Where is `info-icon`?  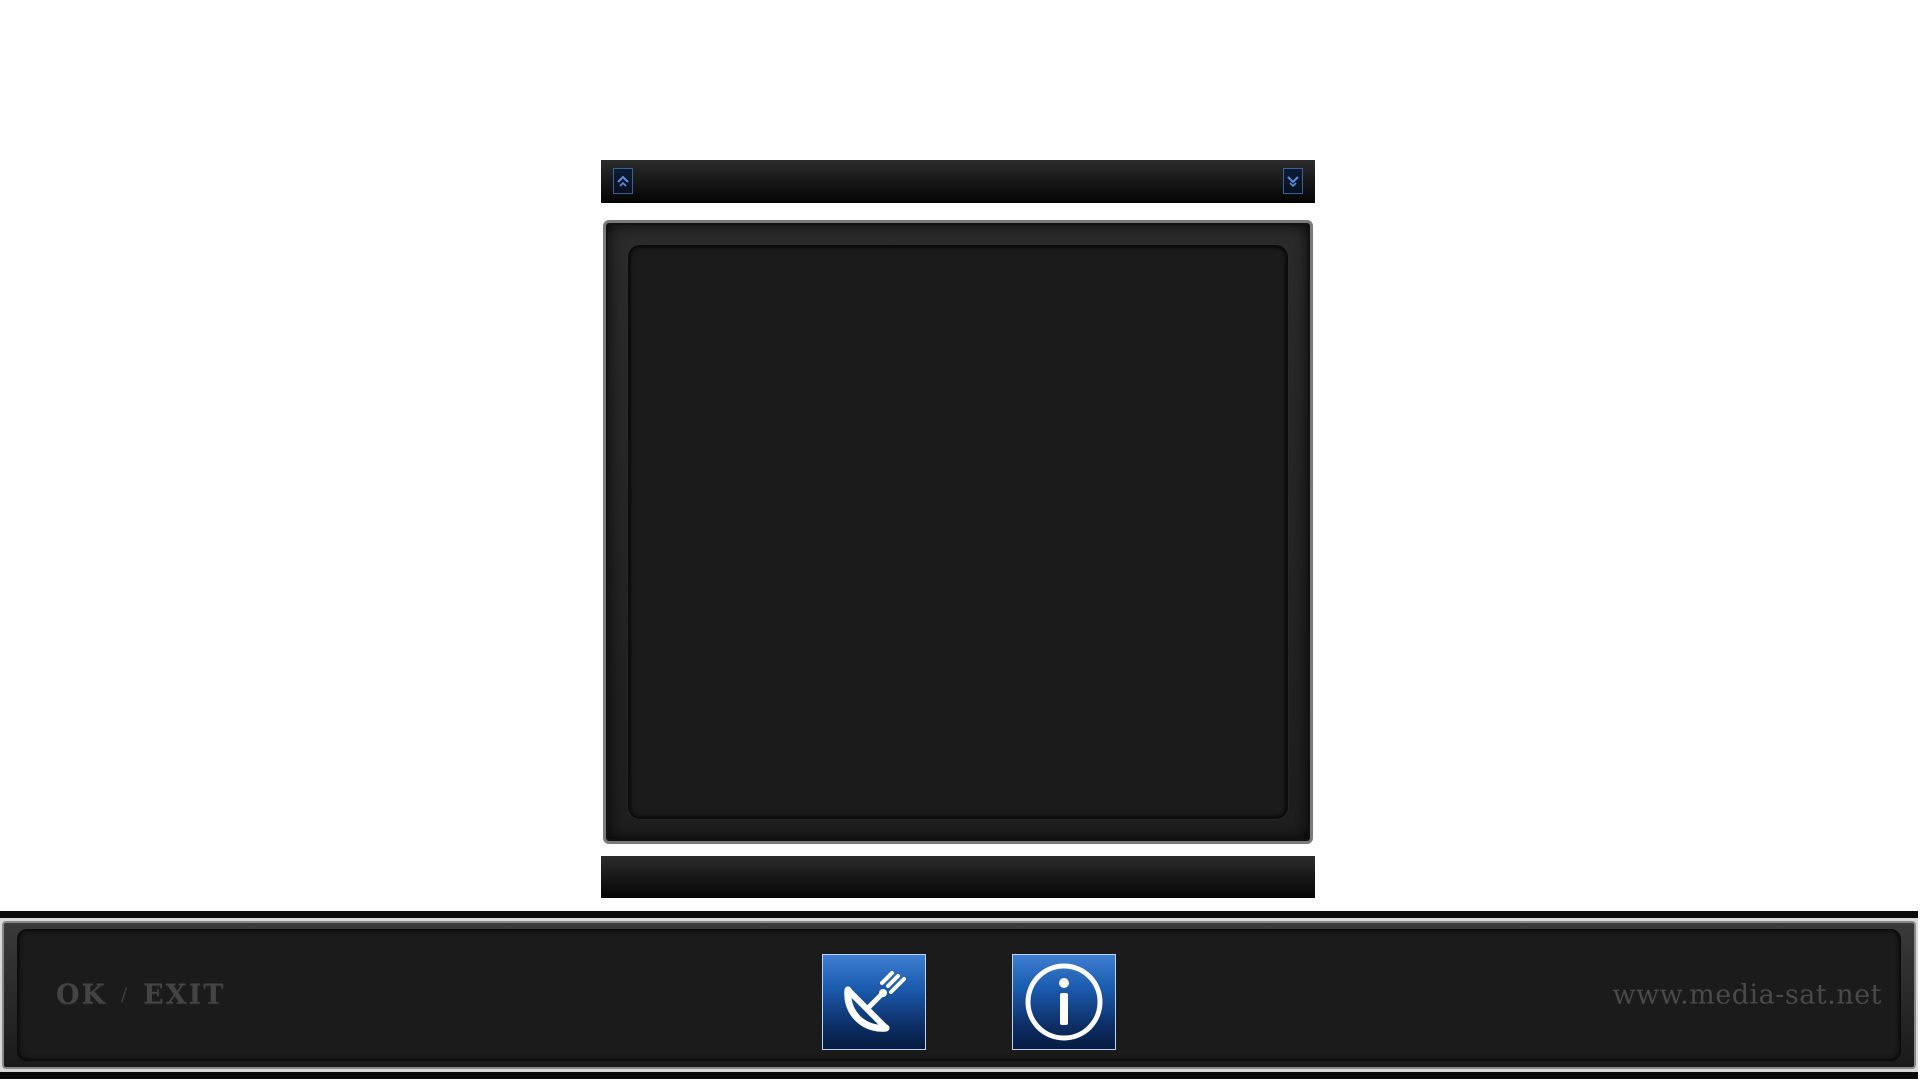
info-icon is located at coordinates (1064, 1002).